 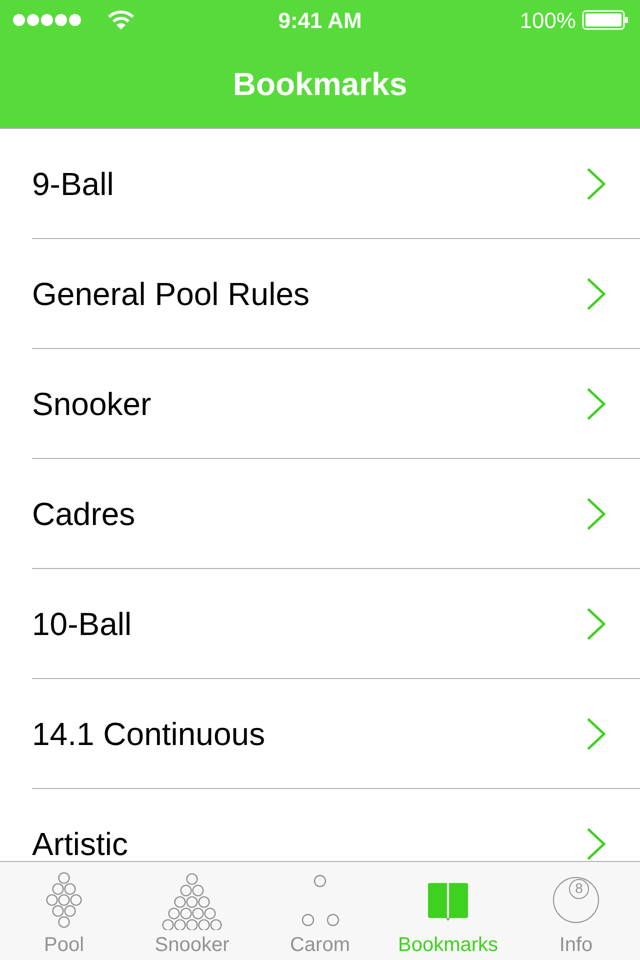 What do you see at coordinates (320, 84) in the screenshot?
I see `nav-title: Bookmarks` at bounding box center [320, 84].